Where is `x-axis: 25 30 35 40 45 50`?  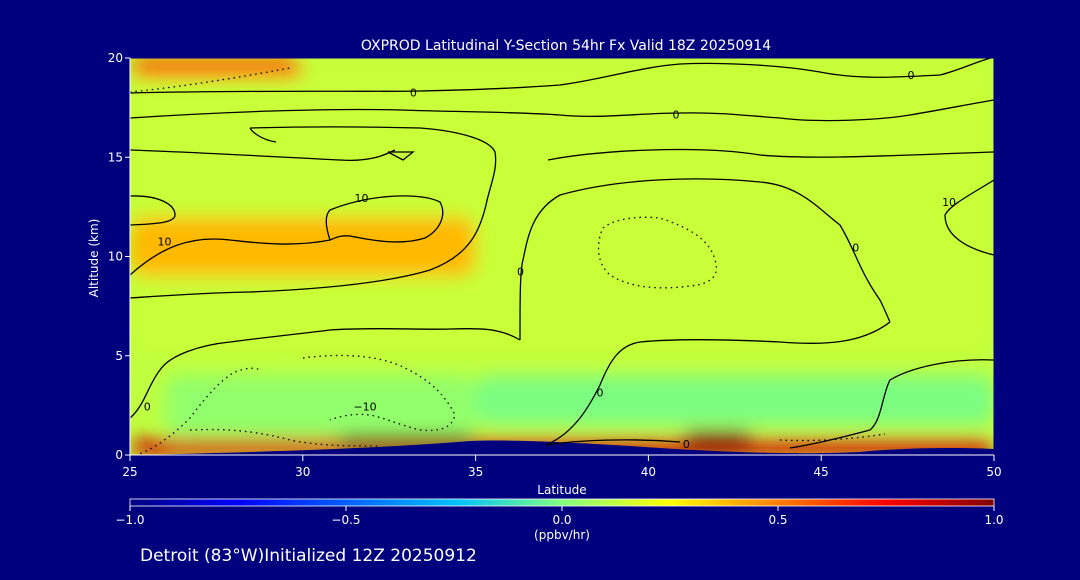
x-axis: 25 30 35 40 45 50 is located at coordinates (562, 466).